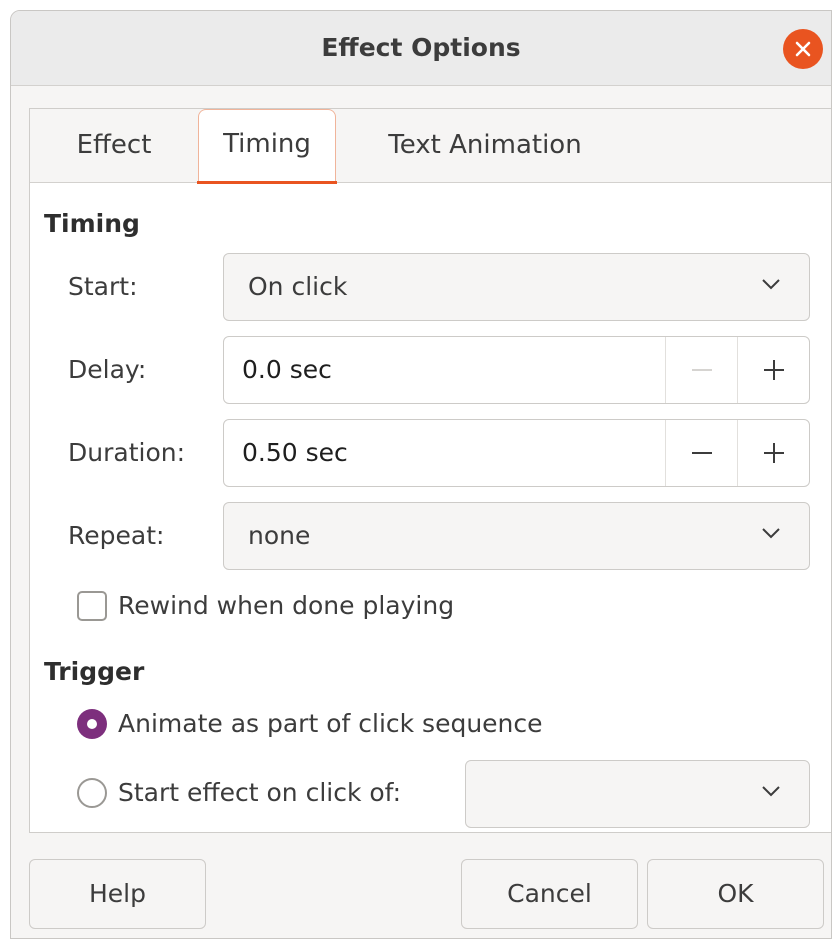 Image resolution: width=832 pixels, height=939 pixels. What do you see at coordinates (117, 894) in the screenshot?
I see `help-button: Help` at bounding box center [117, 894].